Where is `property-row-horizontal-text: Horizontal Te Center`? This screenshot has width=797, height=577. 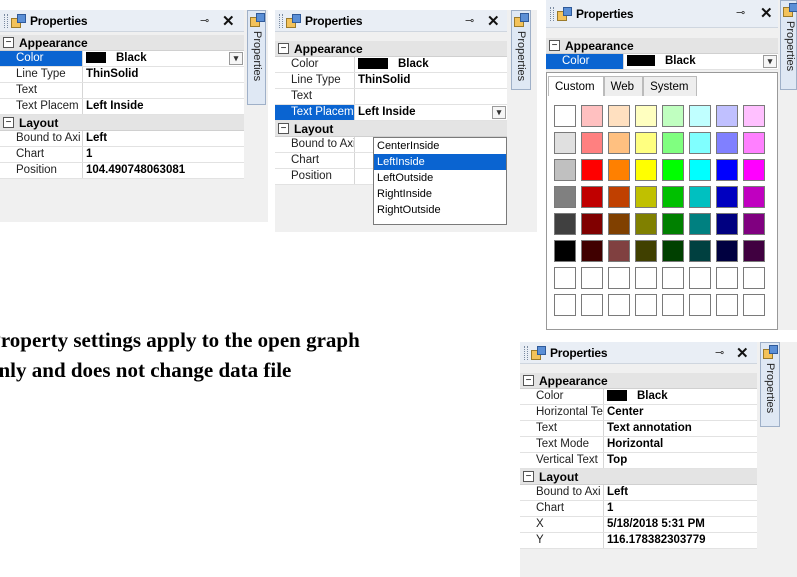 property-row-horizontal-text: Horizontal Te Center is located at coordinates (638, 413).